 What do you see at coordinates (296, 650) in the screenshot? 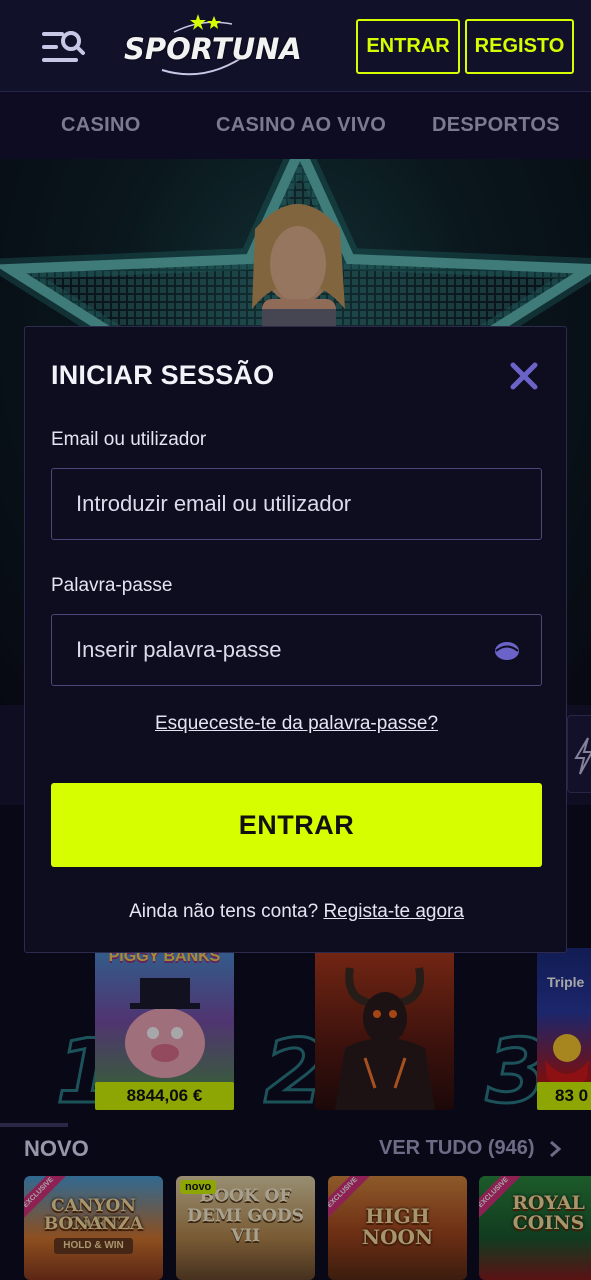
I see `password-field: Inserir palavra-passe` at bounding box center [296, 650].